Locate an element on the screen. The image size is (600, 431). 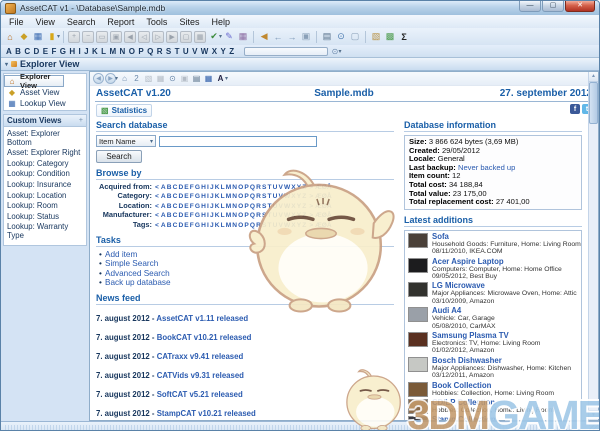
backup-link: Never backed up is located at coordinates (486, 167).